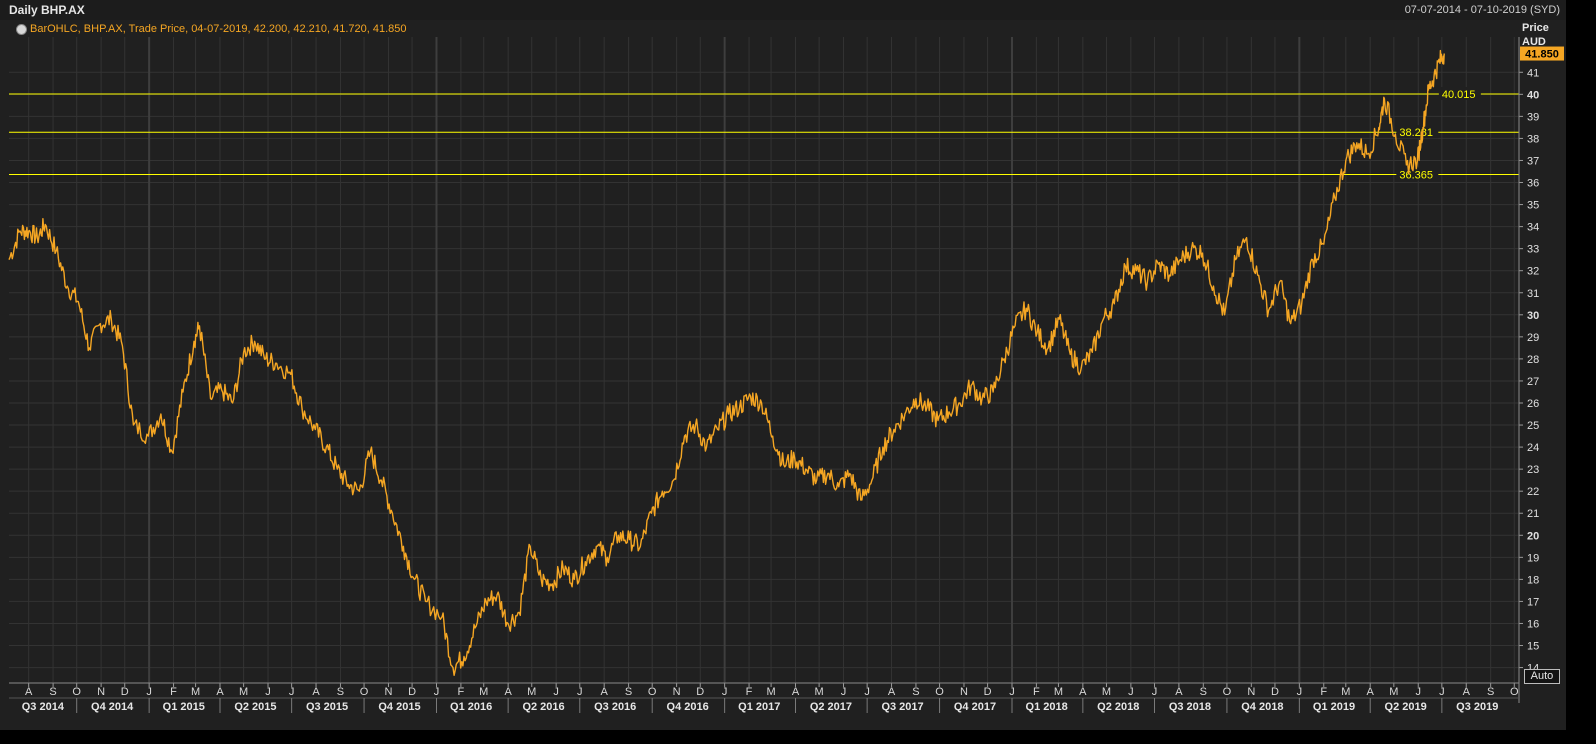 This screenshot has height=744, width=1596. What do you see at coordinates (1118, 707) in the screenshot?
I see `quarter-label: Q2 2018` at bounding box center [1118, 707].